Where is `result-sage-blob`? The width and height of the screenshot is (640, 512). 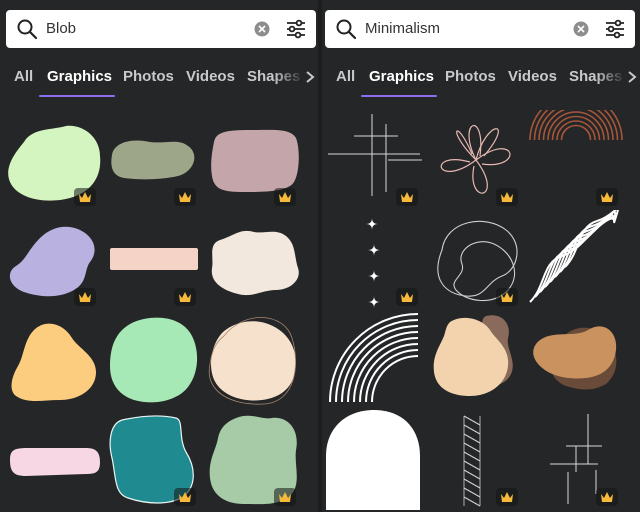
result-sage-blob is located at coordinates (254, 460).